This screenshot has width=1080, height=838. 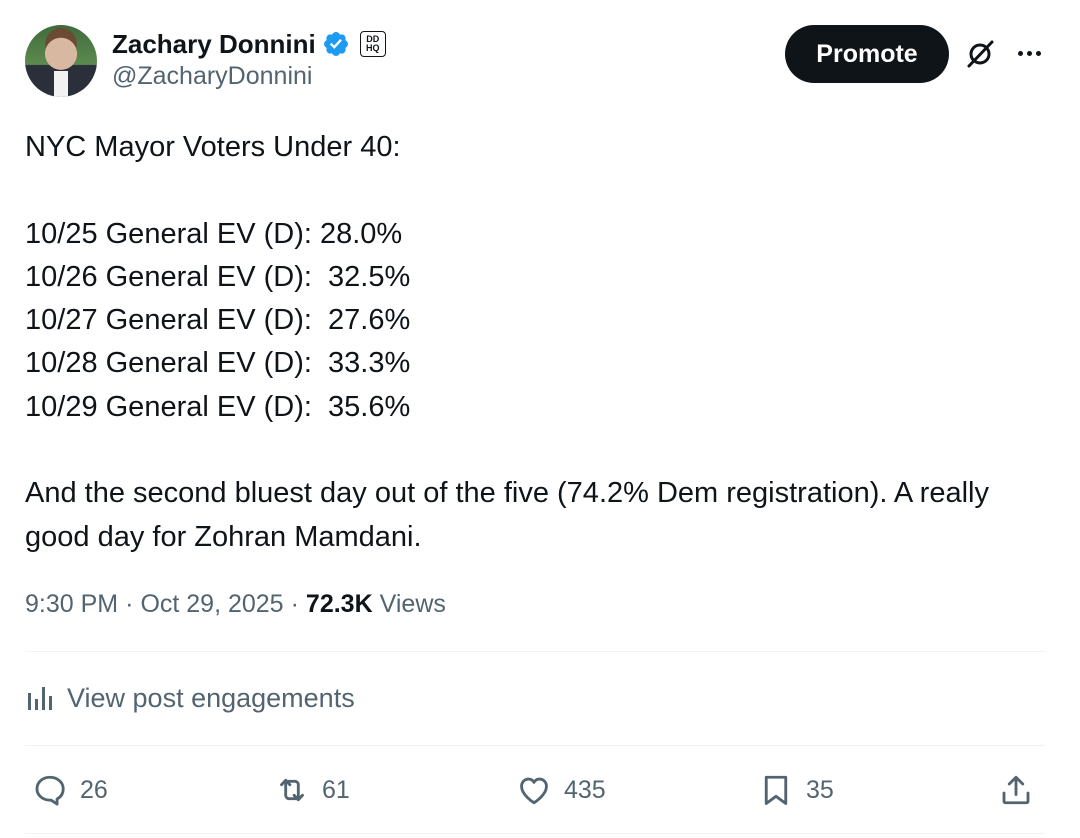 What do you see at coordinates (867, 54) in the screenshot?
I see `promote-button: Promote` at bounding box center [867, 54].